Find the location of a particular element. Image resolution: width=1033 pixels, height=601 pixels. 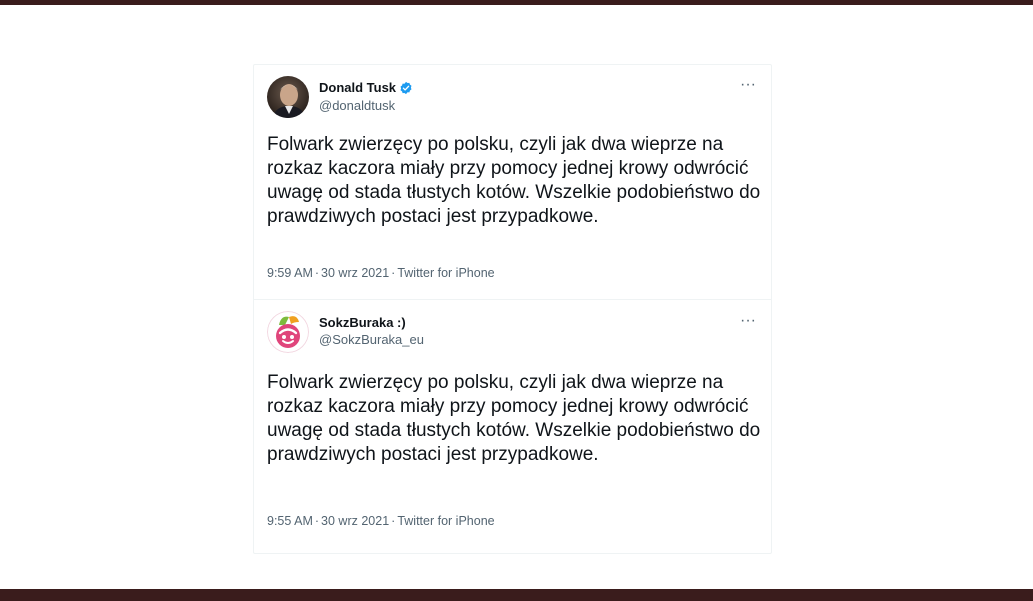

top-frame-bar is located at coordinates (516, 2).